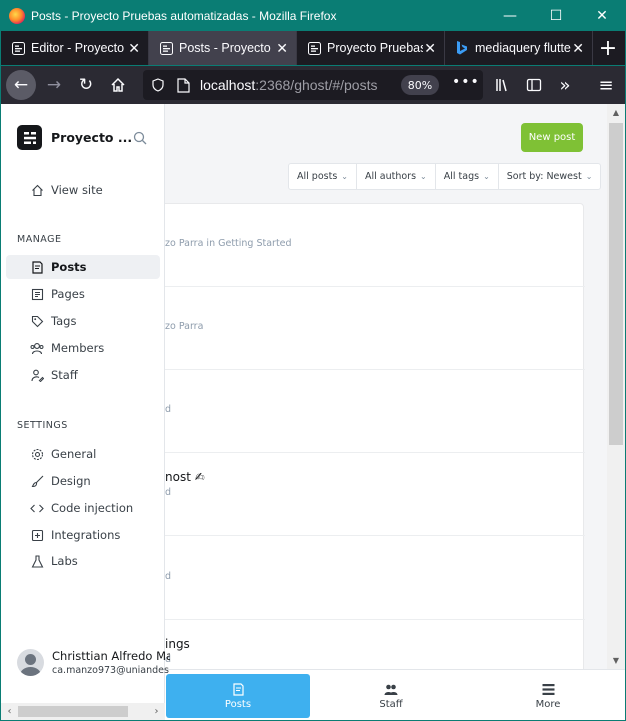 This screenshot has height=721, width=626. Describe the element at coordinates (37, 561) in the screenshot. I see `flask-icon` at that location.